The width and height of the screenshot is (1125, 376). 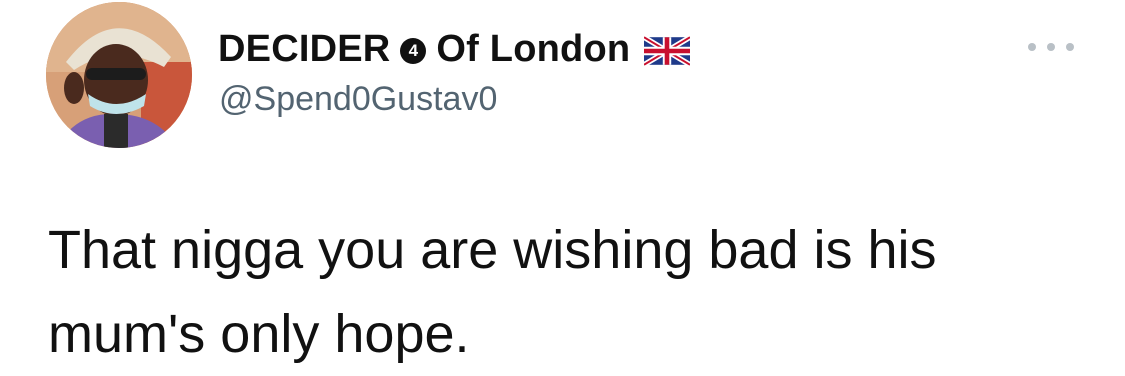 I want to click on number-badge-icon: 4, so click(x=413, y=50).